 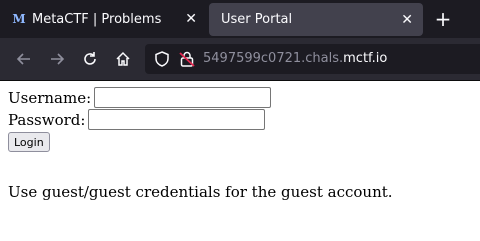 I want to click on forward-arrow-icon, so click(x=57, y=59).